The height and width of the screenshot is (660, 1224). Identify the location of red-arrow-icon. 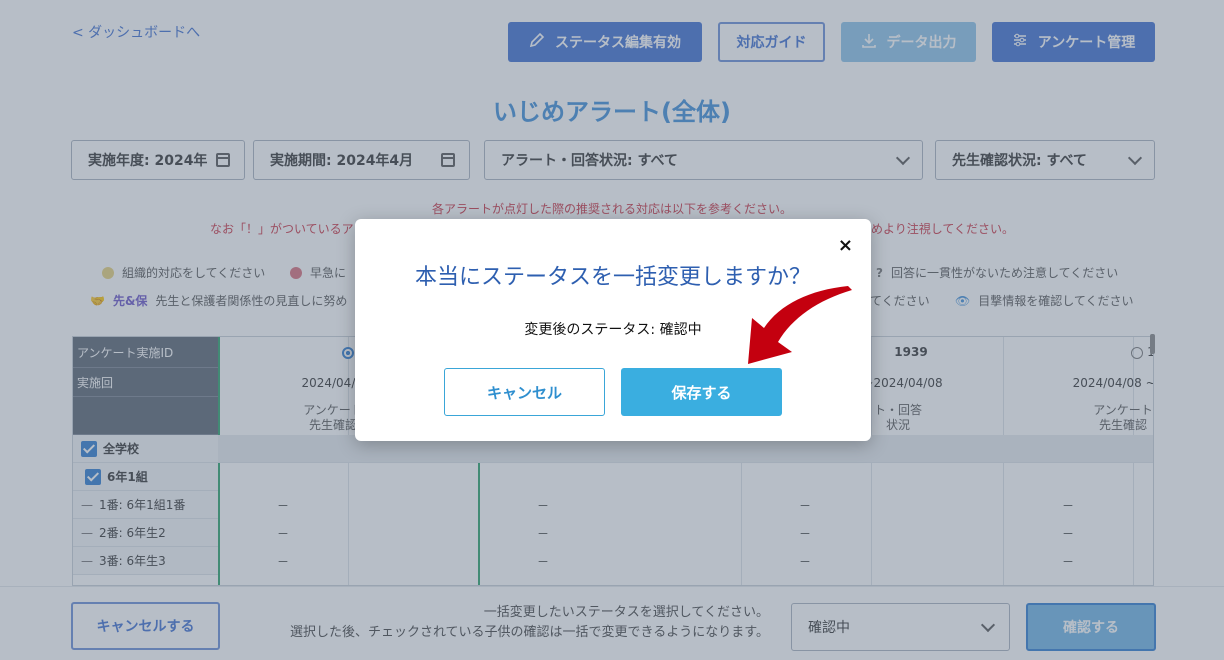
(800, 325).